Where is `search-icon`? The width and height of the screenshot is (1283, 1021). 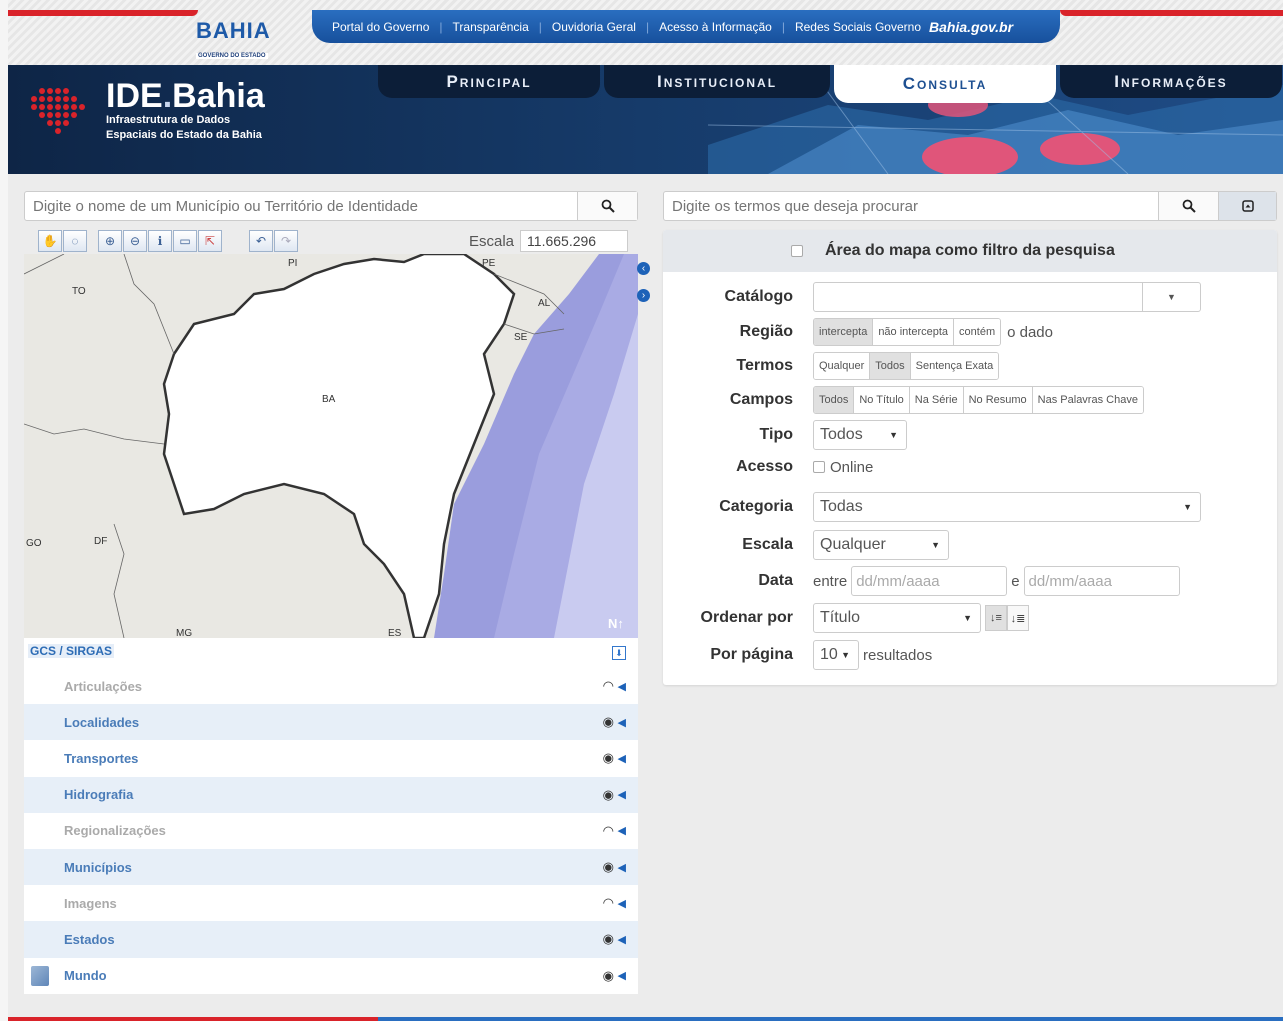
search-icon is located at coordinates (608, 206).